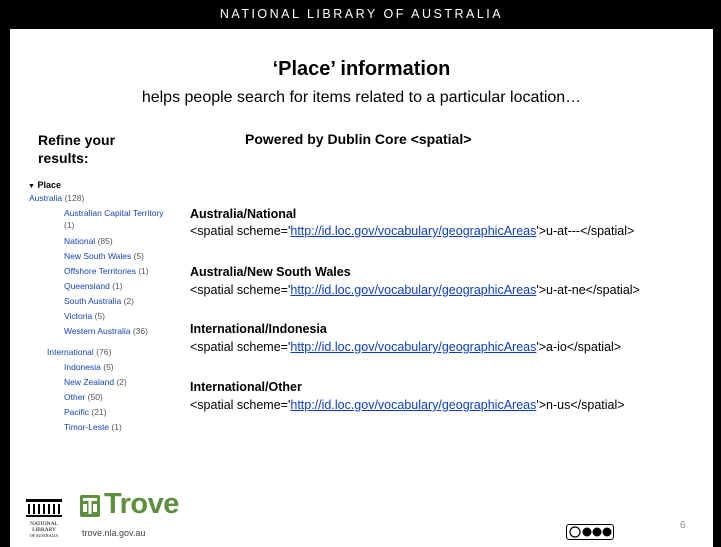 The image size is (721, 547). I want to click on facet-western-australia: Western Australia (36), so click(106, 331).